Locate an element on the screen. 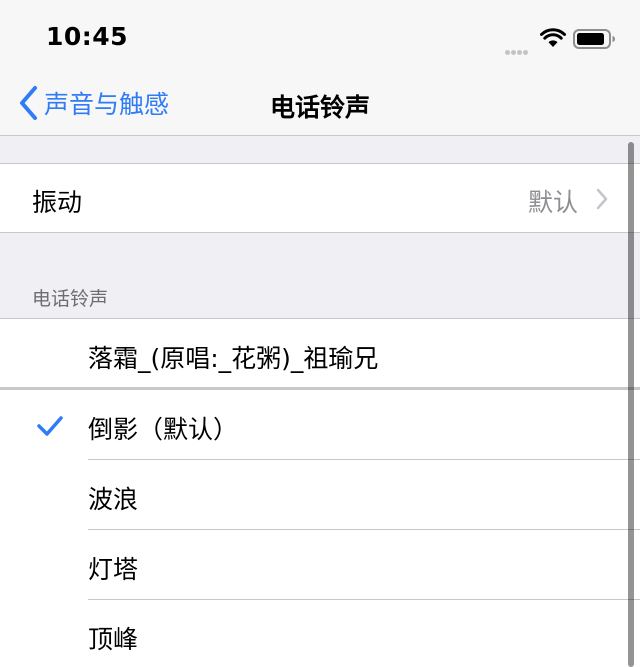  ringtones-section-header: 电话铃声 is located at coordinates (70, 299).